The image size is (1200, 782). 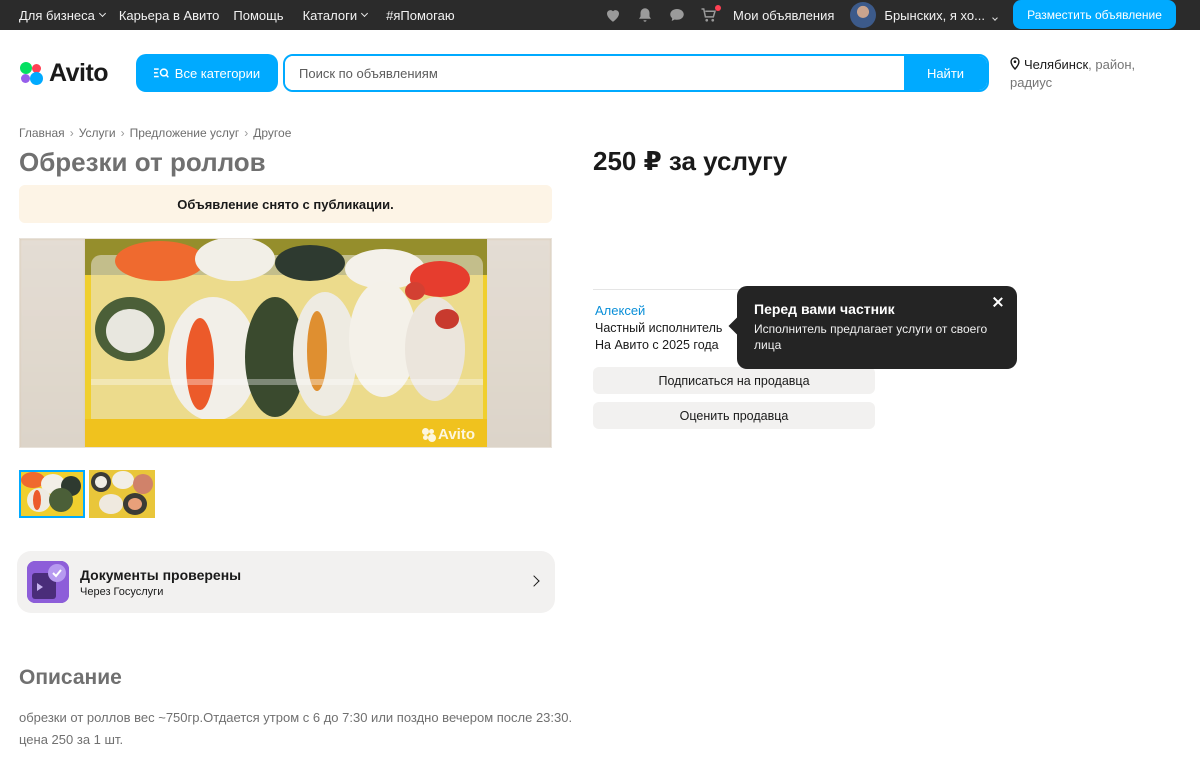 What do you see at coordinates (657, 345) in the screenshot?
I see `seller-since: На Авито с 2025 года` at bounding box center [657, 345].